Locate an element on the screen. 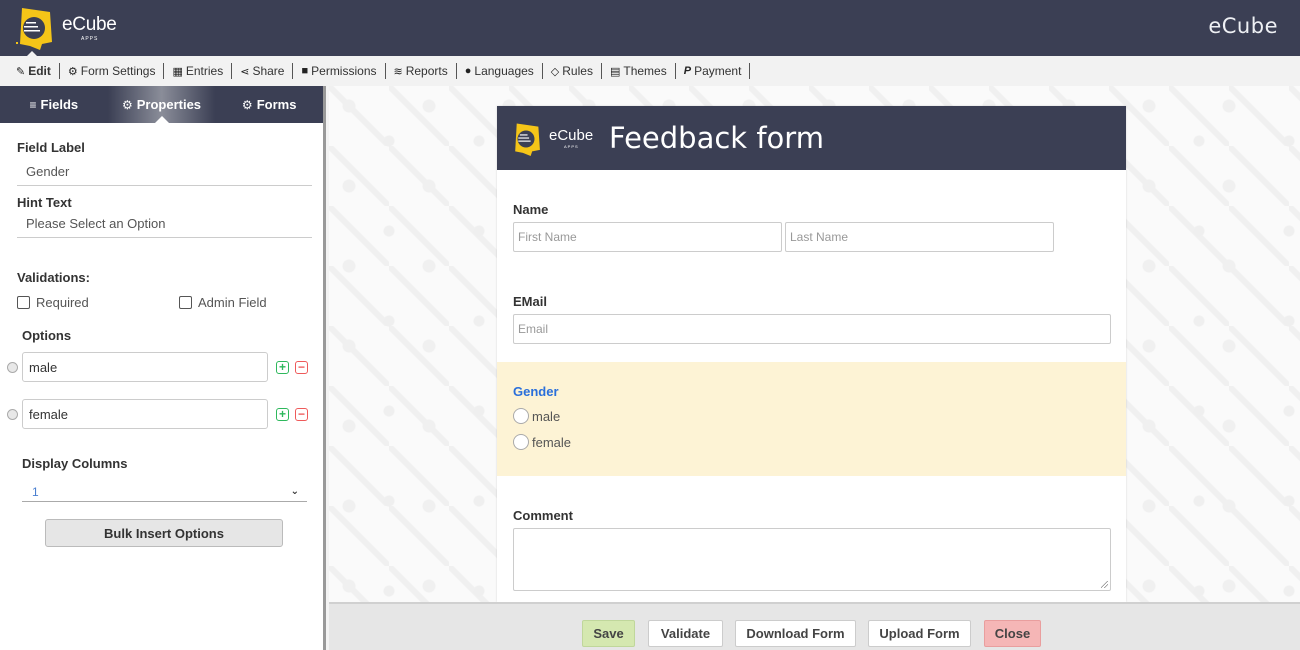 The image size is (1300, 650). lock-icon: ■ is located at coordinates (305, 71).